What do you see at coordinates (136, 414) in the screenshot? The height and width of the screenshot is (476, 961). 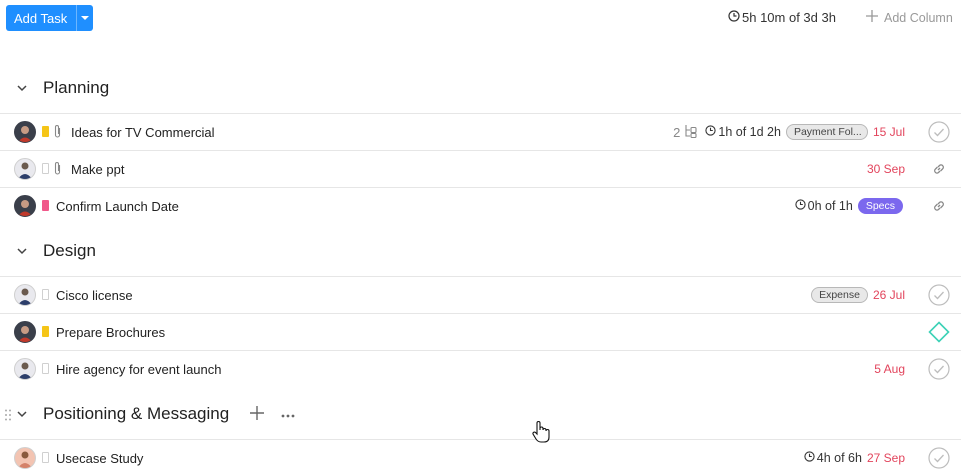 I see `section-title: Positioning & Messaging` at bounding box center [136, 414].